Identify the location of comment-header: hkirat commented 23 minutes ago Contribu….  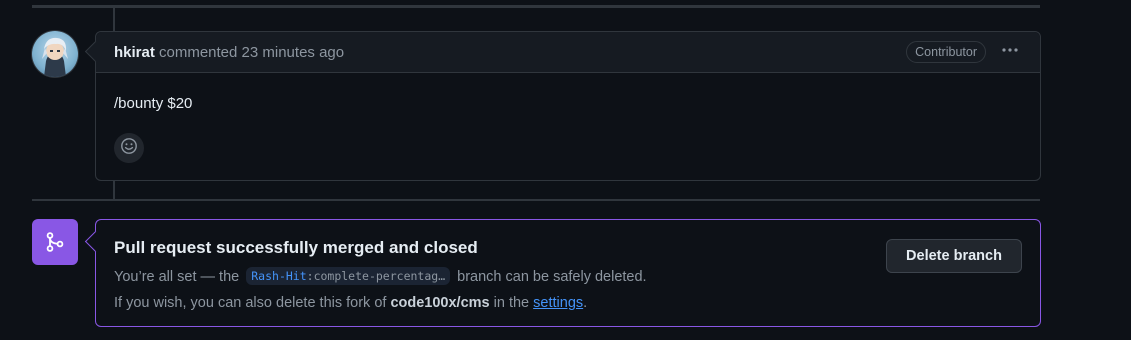
(562, 52).